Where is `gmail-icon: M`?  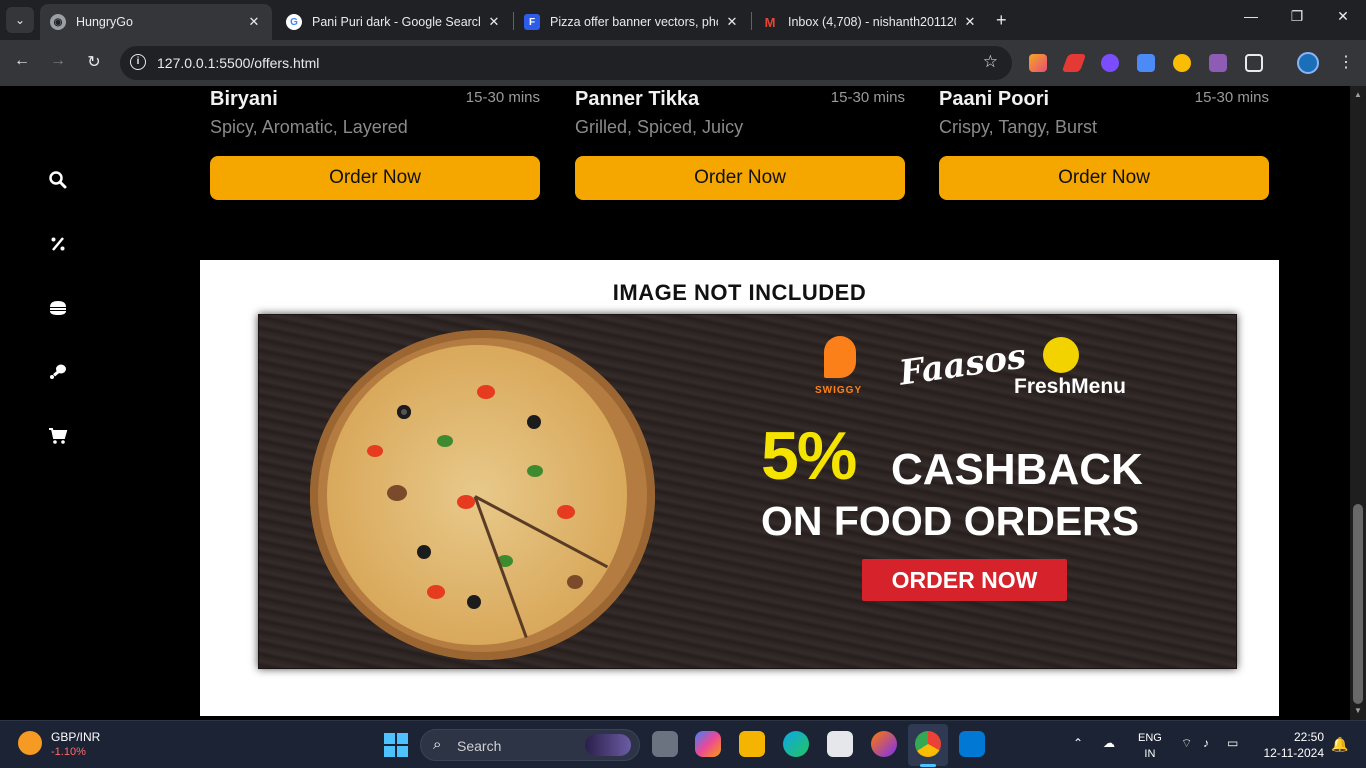
gmail-icon: M is located at coordinates (770, 22).